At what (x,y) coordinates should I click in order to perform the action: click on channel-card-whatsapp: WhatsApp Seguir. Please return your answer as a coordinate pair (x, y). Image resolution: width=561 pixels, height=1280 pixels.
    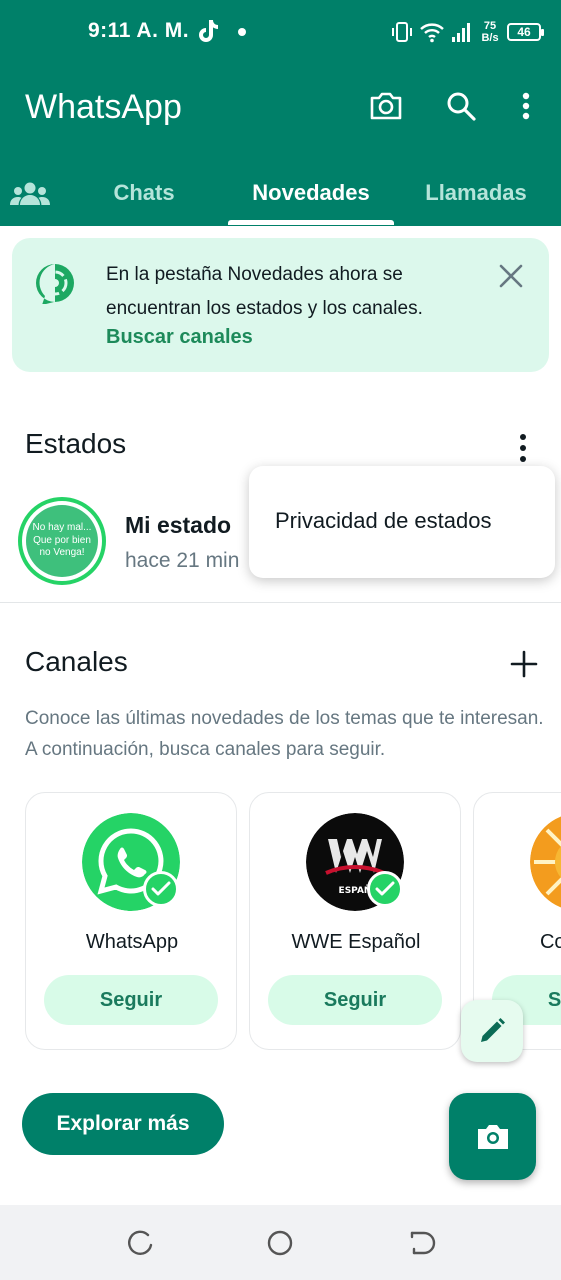
    Looking at the image, I should click on (131, 921).